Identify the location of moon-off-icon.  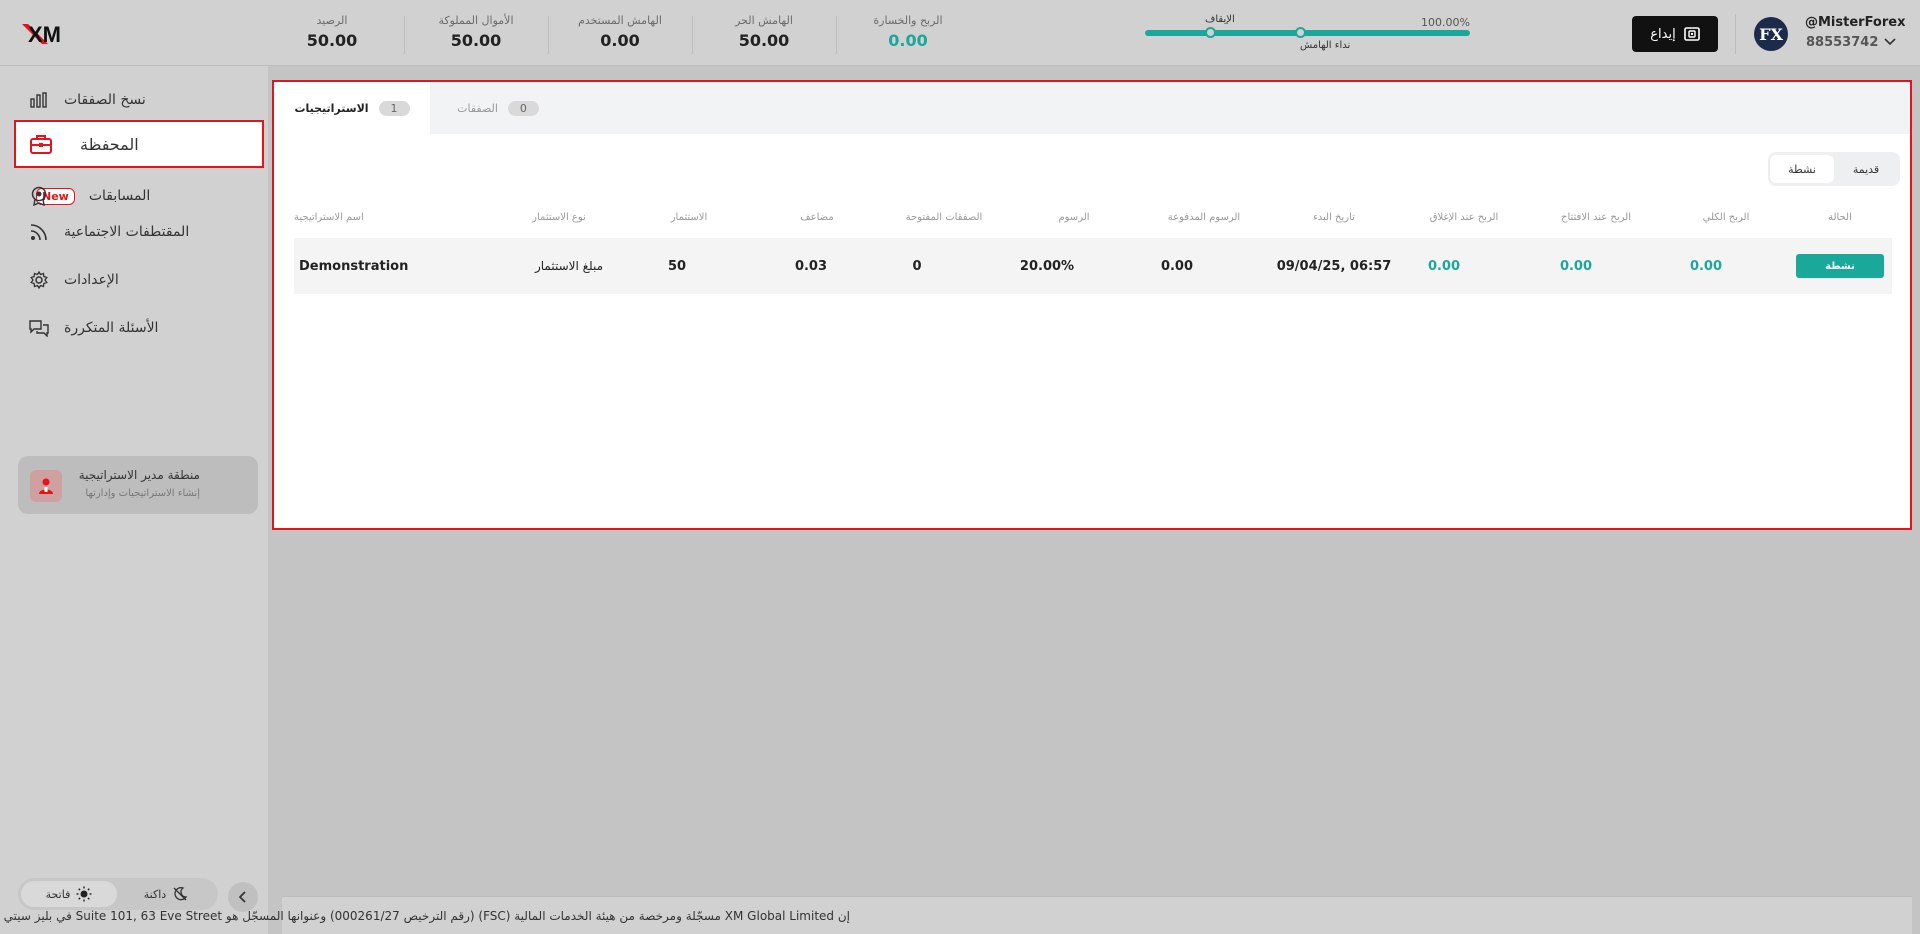
(180, 894).